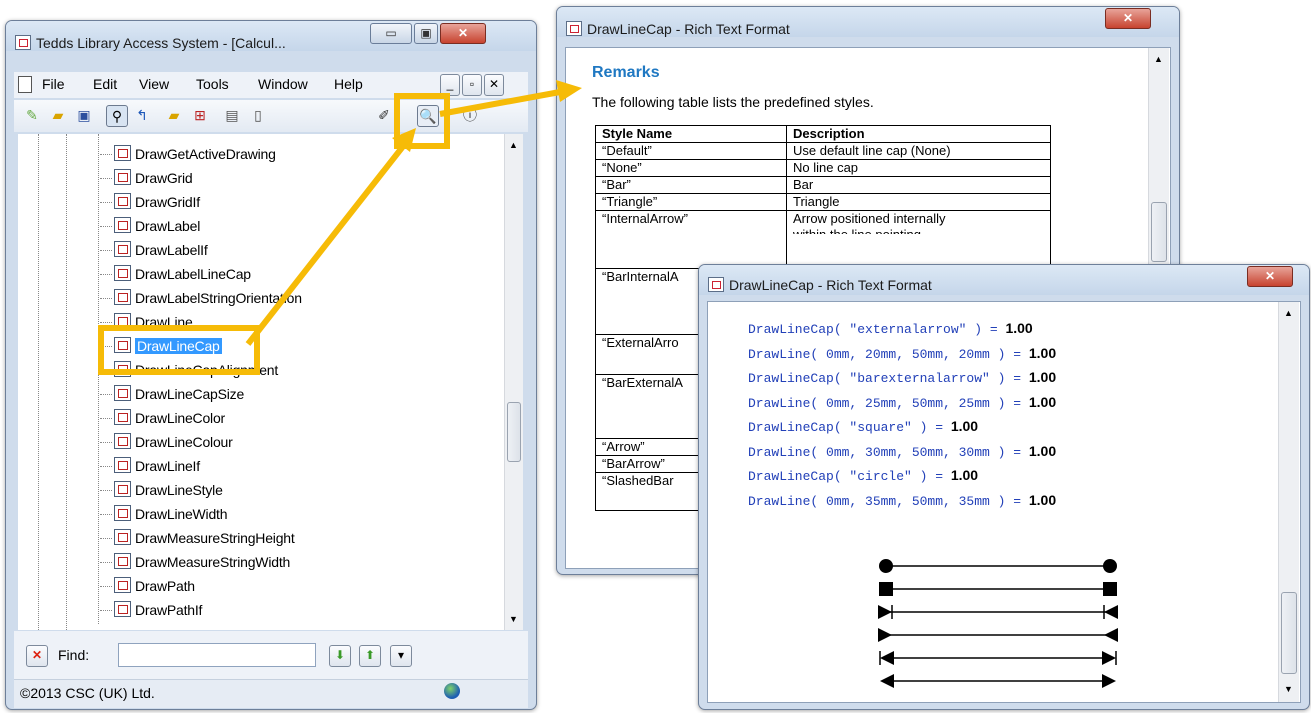 The width and height of the screenshot is (1311, 713). I want to click on tree-scrollbar: ▲ ▼, so click(513, 382).